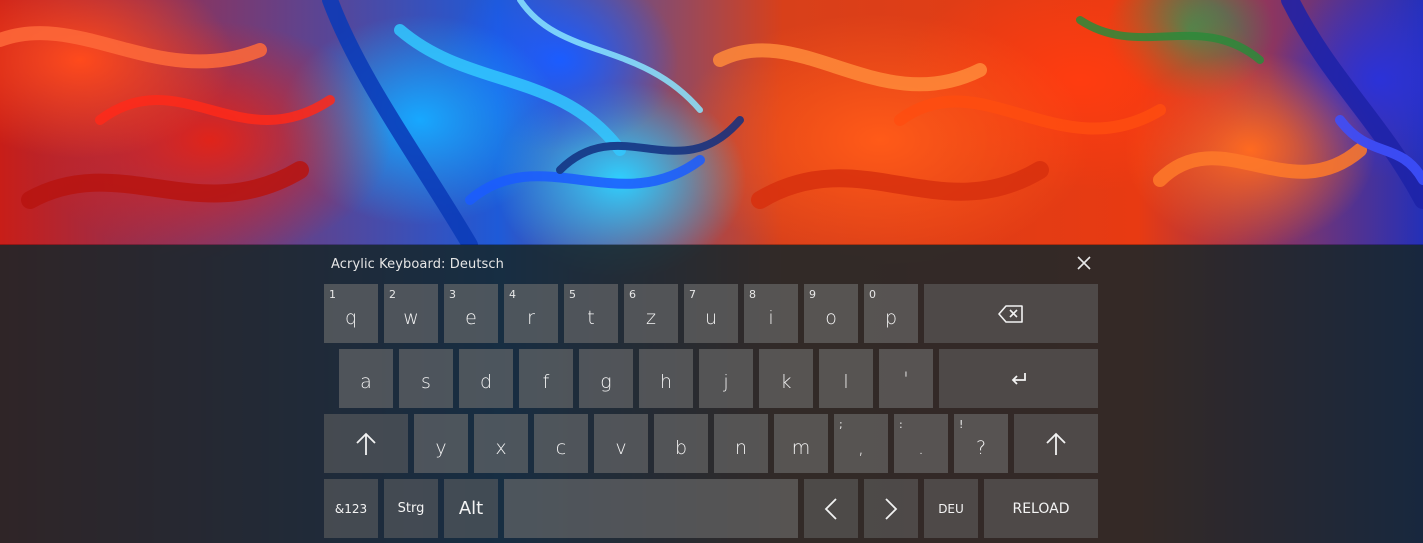 The image size is (1423, 543). Describe the element at coordinates (561, 447) in the screenshot. I see `key-label: c` at that location.